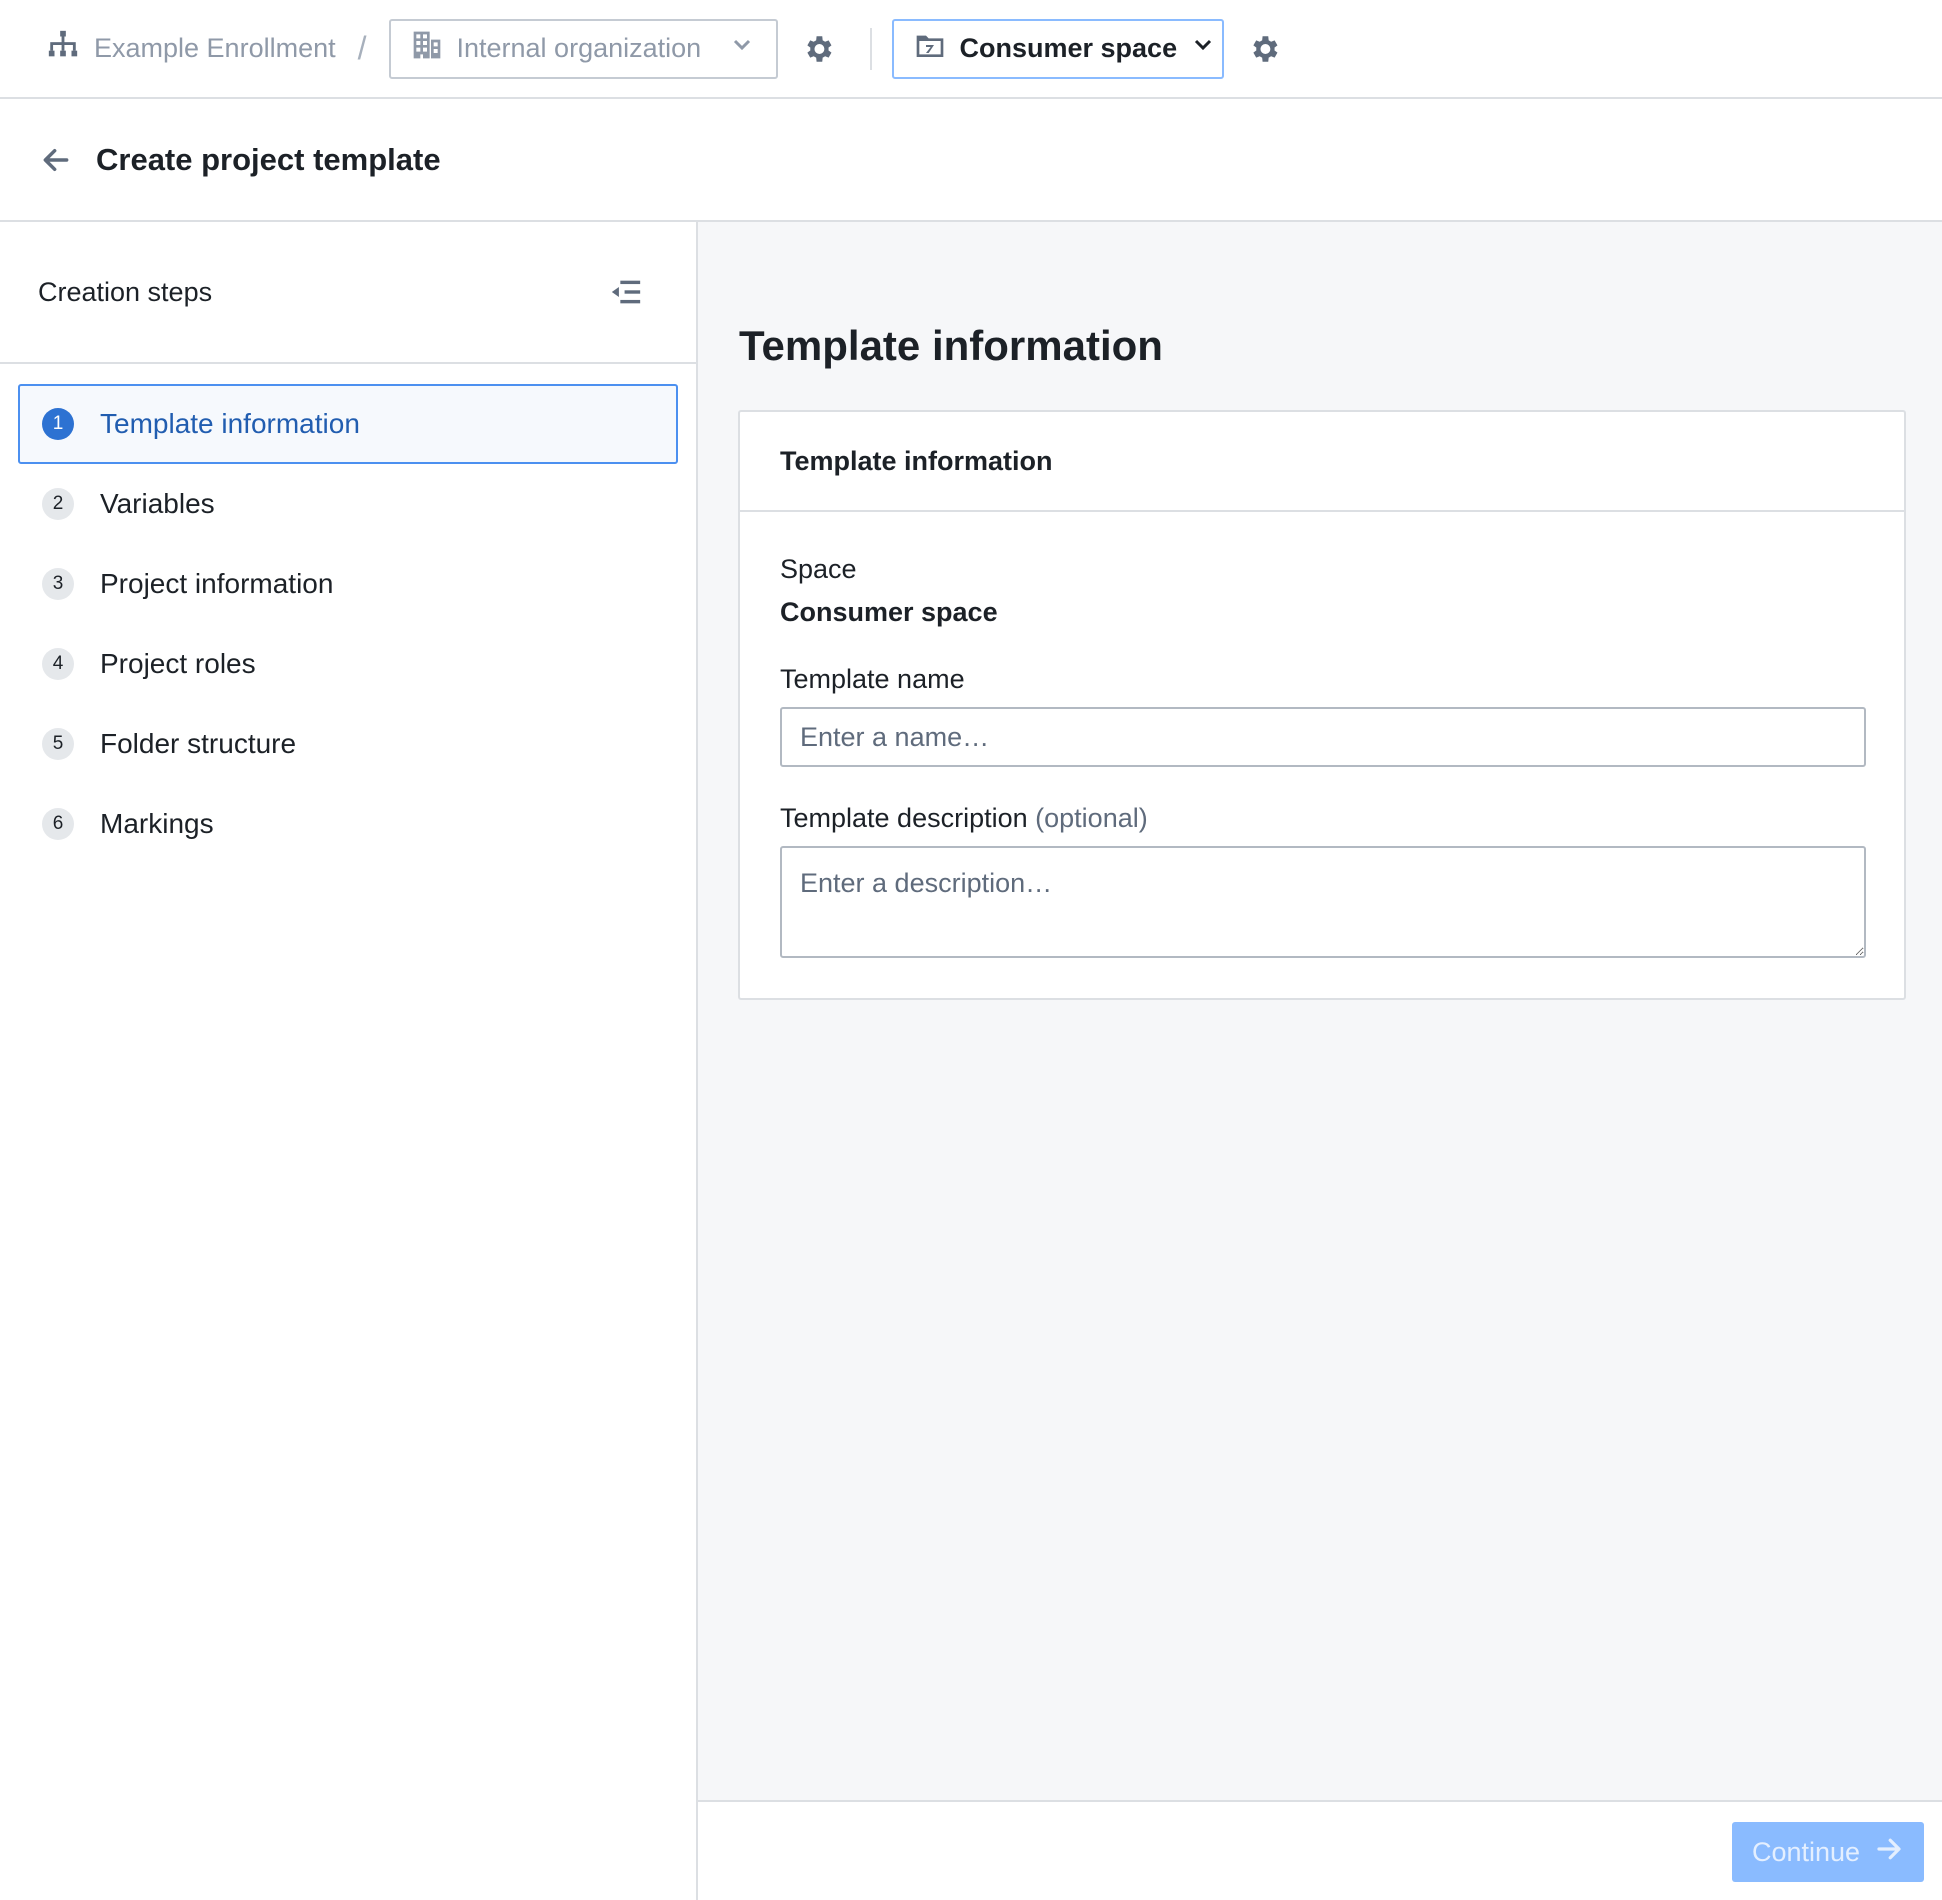 The image size is (1942, 1900). Describe the element at coordinates (348, 664) in the screenshot. I see `step-project-roles: 4 Project roles` at that location.